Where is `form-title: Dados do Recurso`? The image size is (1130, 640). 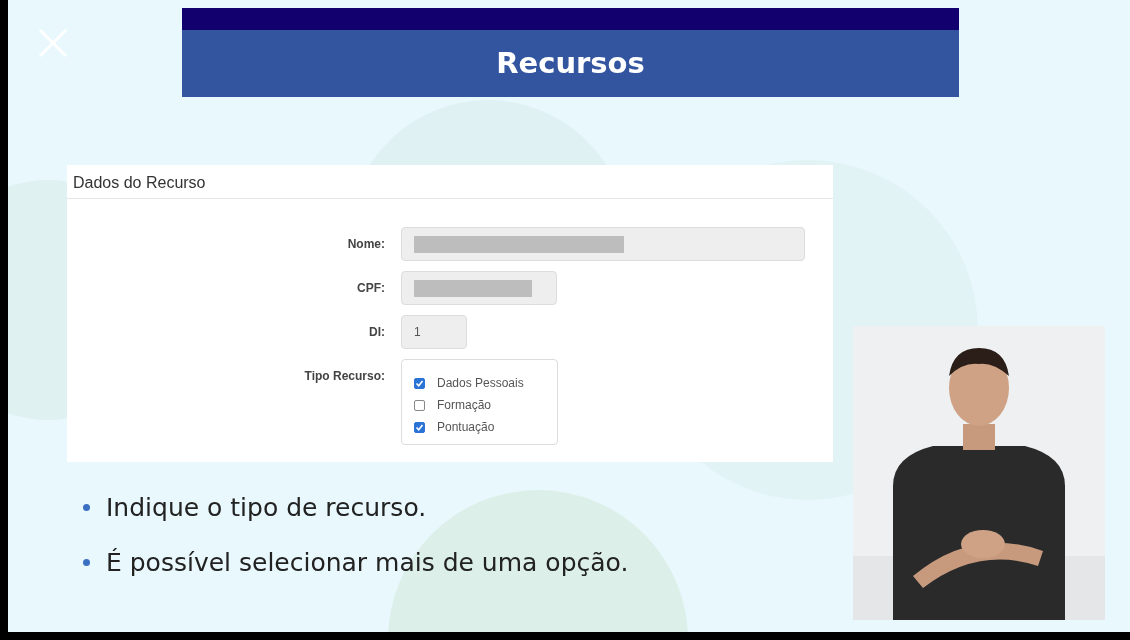
form-title: Dados do Recurso is located at coordinates (450, 182).